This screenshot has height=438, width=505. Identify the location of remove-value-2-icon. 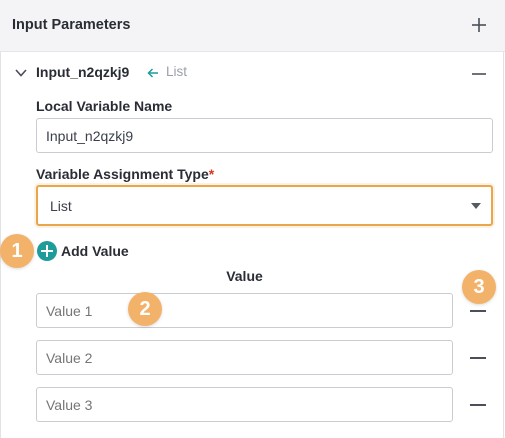
(478, 358).